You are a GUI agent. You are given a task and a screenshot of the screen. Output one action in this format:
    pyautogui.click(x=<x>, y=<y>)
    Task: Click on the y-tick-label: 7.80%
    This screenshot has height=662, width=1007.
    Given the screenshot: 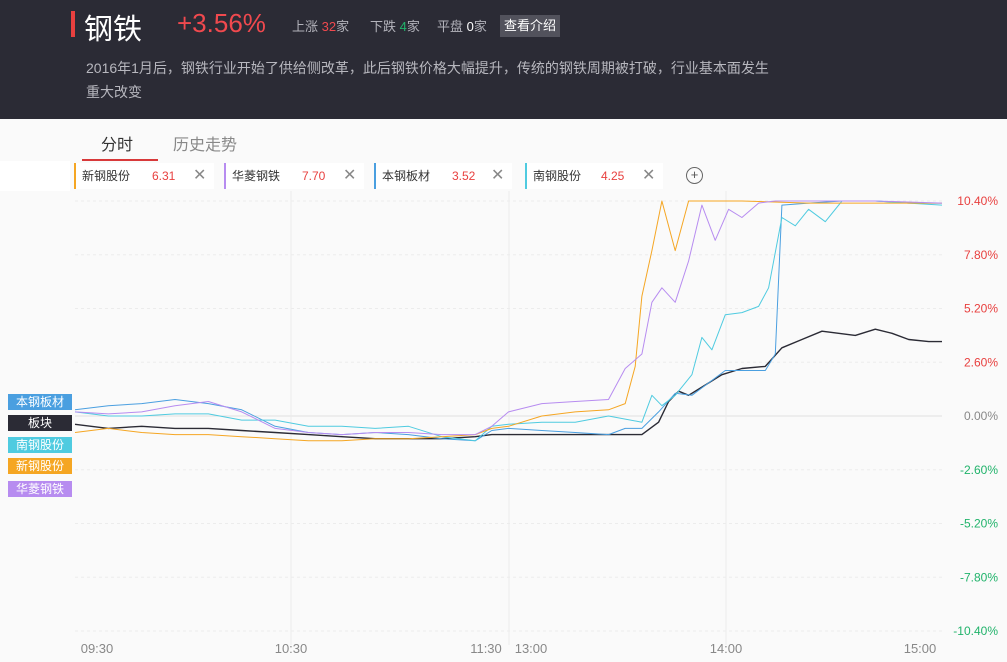 What is the action you would take?
    pyautogui.click(x=981, y=255)
    